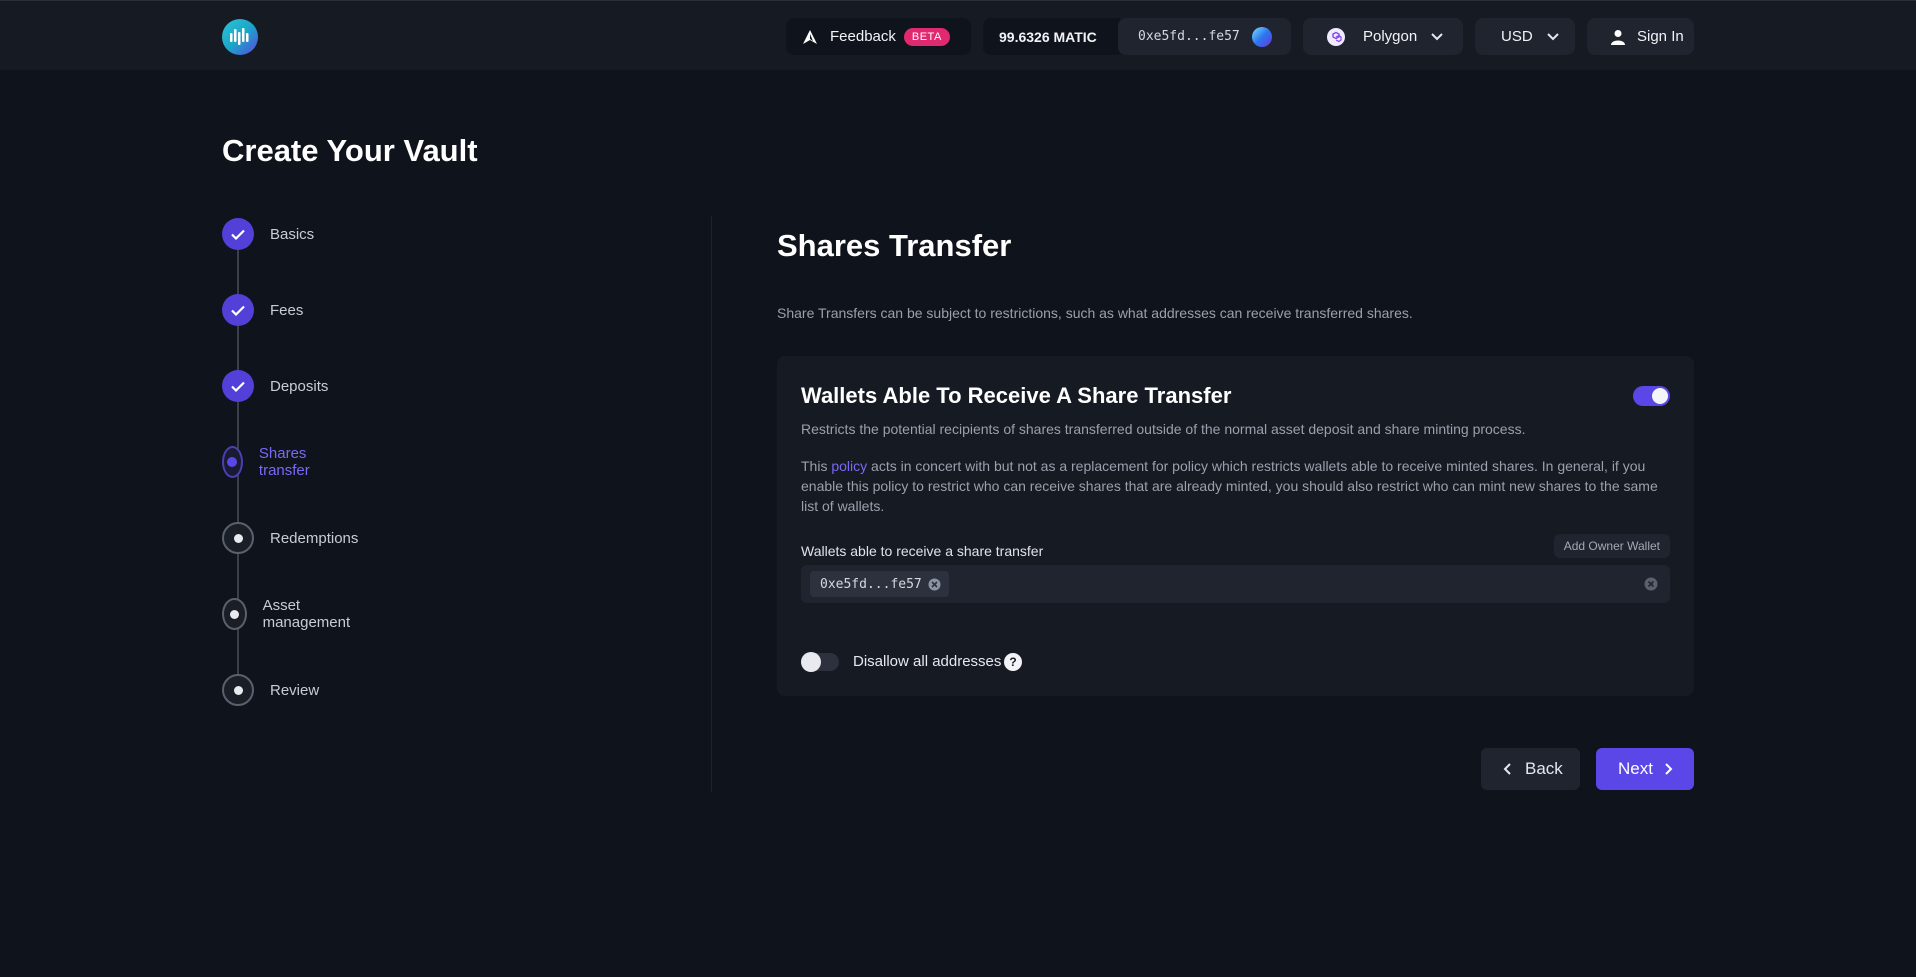 This screenshot has width=1916, height=977. I want to click on chevron-right-icon, so click(1669, 769).